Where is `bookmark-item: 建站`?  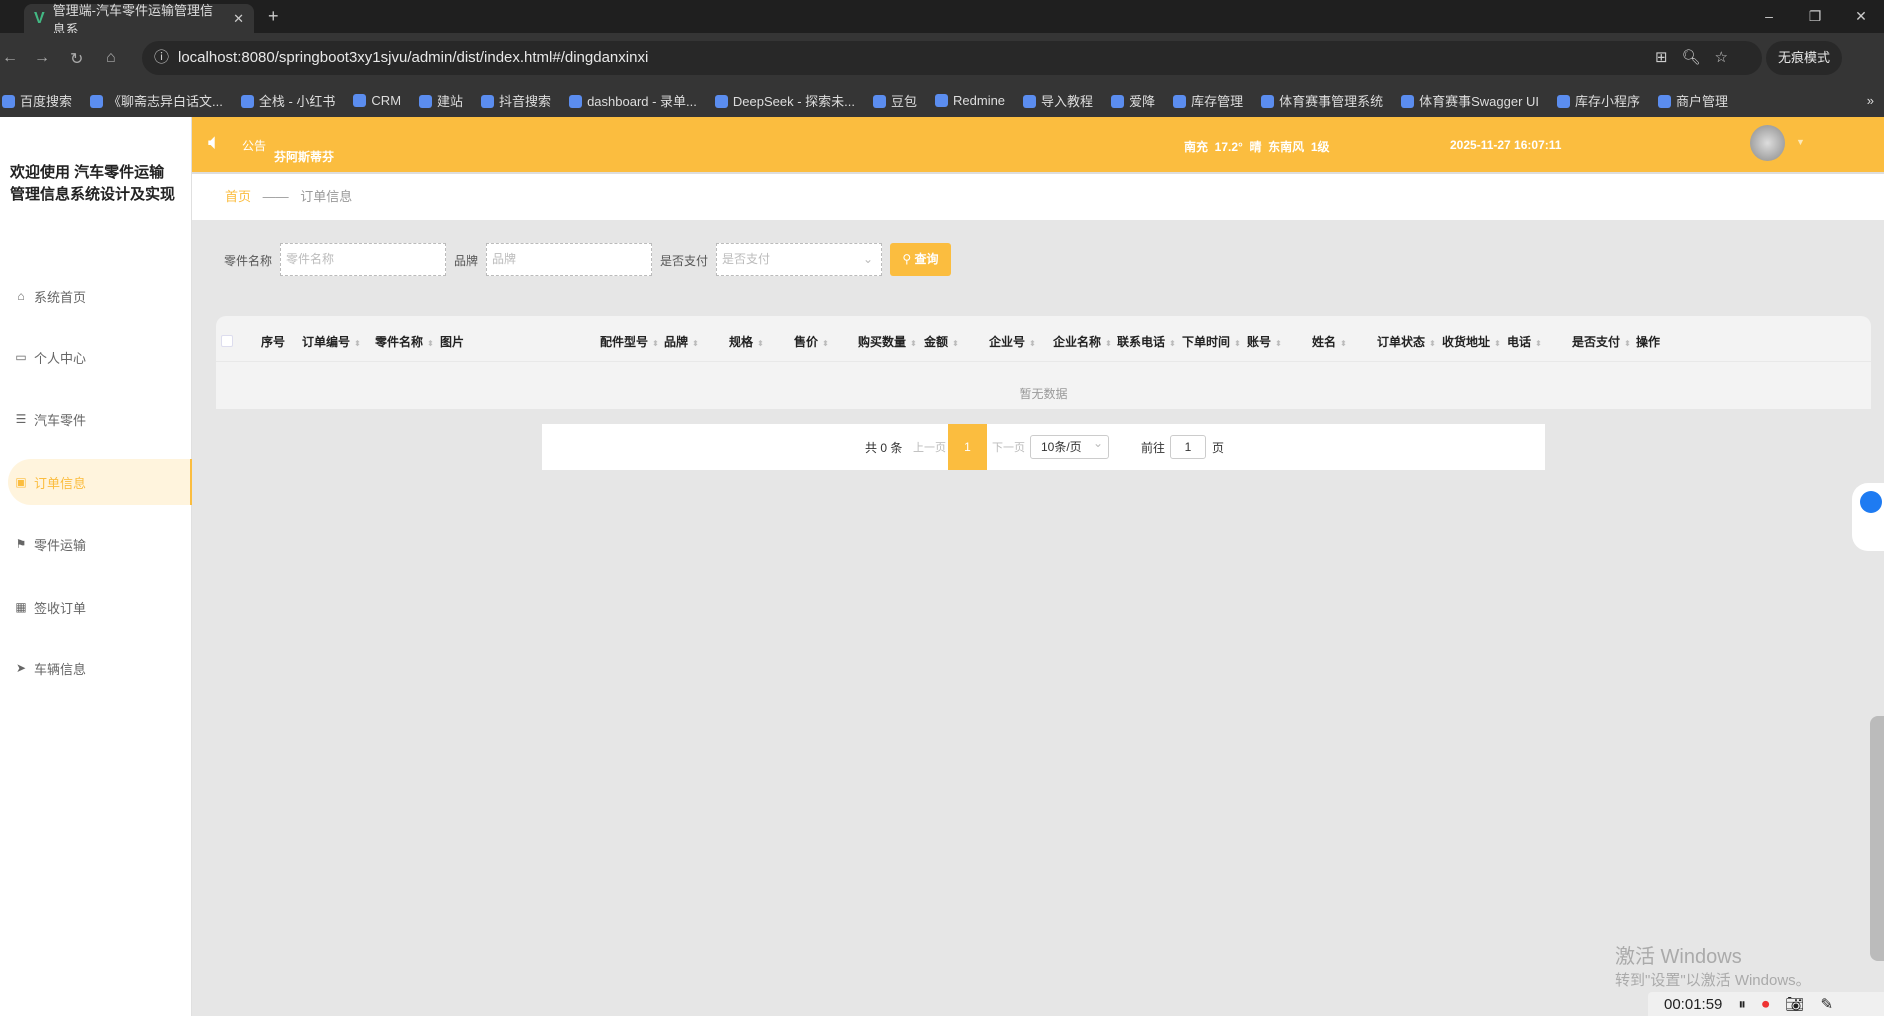 bookmark-item: 建站 is located at coordinates (441, 100).